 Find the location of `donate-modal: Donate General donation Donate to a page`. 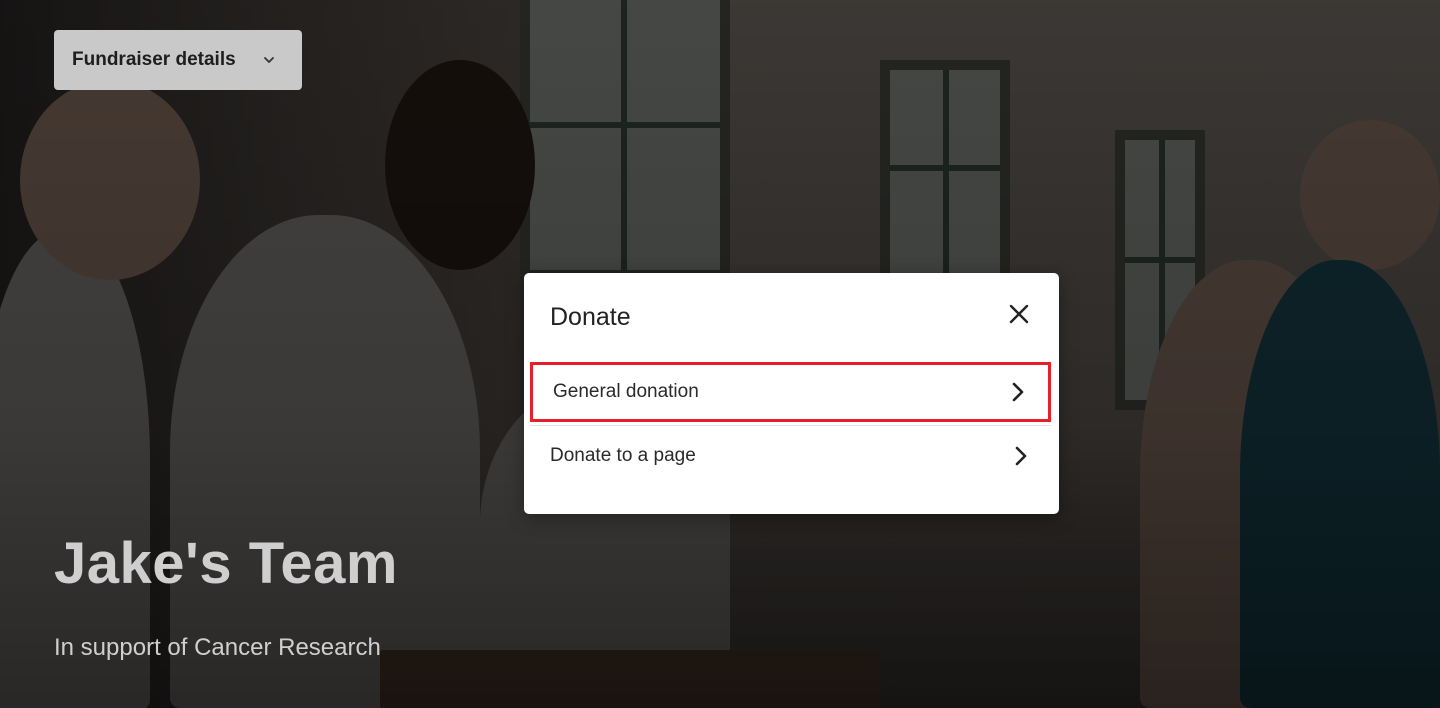

donate-modal: Donate General donation Donate to a page is located at coordinates (791, 393).